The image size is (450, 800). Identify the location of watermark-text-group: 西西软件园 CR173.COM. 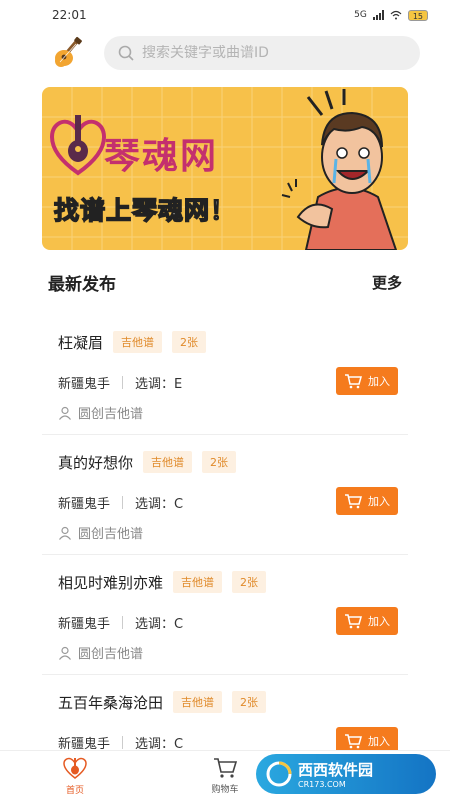
(335, 774).